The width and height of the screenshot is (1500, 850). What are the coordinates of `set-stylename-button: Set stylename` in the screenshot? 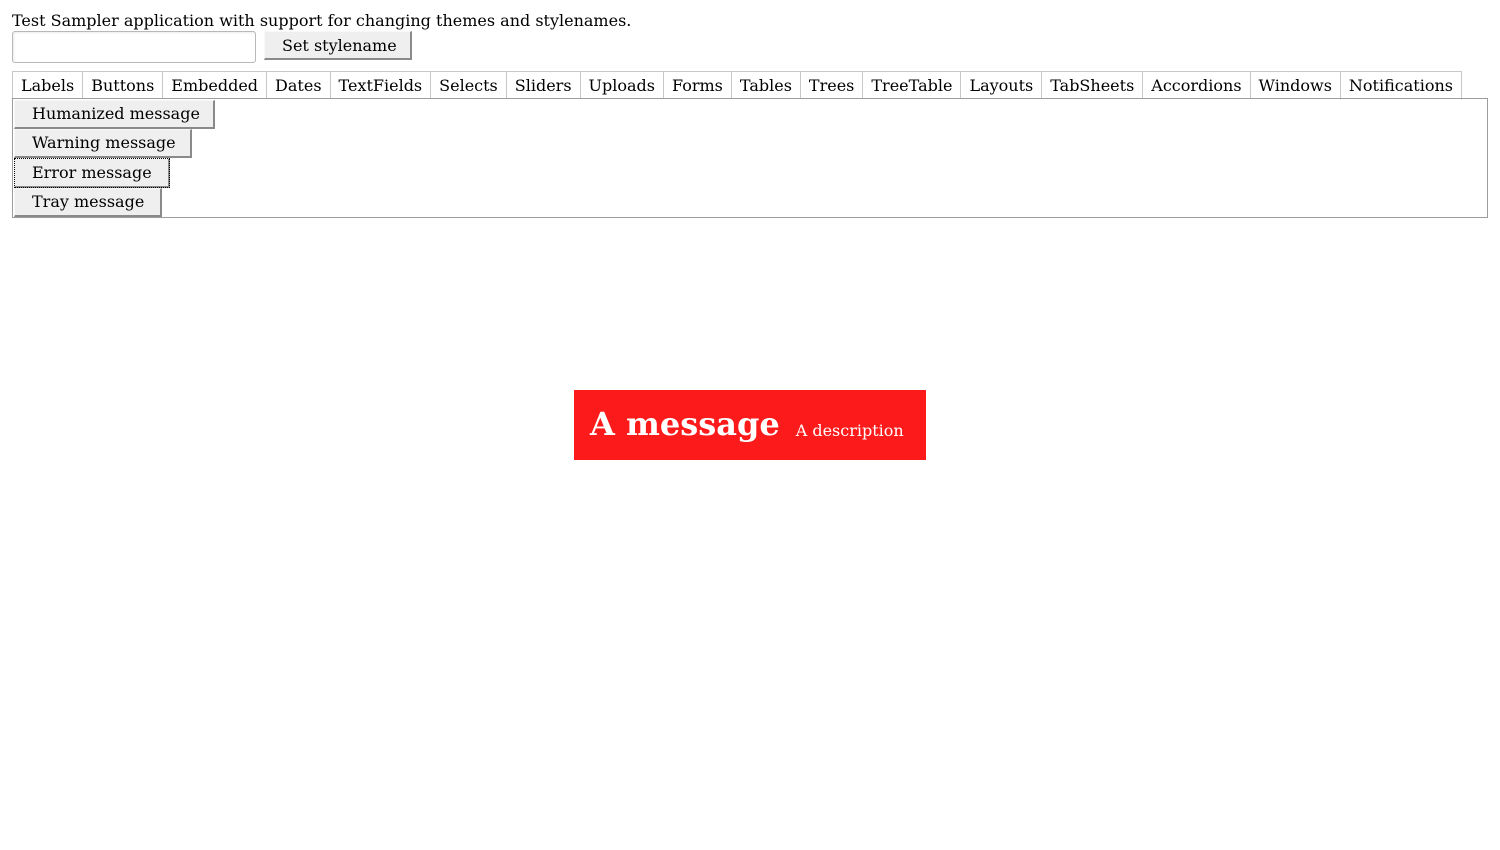 It's located at (338, 45).